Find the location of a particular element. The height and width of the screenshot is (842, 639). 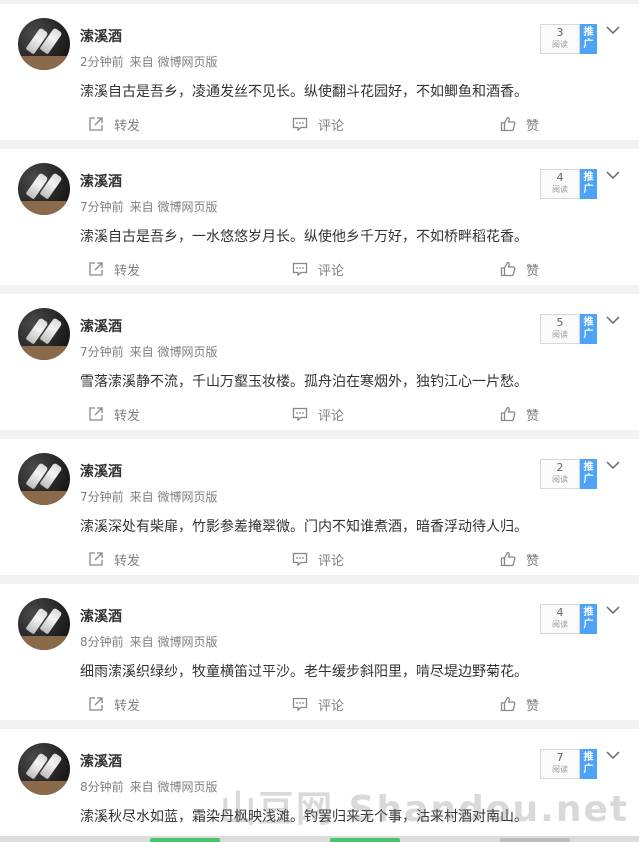

post-meta: 2分钟前 来自 微博网页版 is located at coordinates (148, 62).